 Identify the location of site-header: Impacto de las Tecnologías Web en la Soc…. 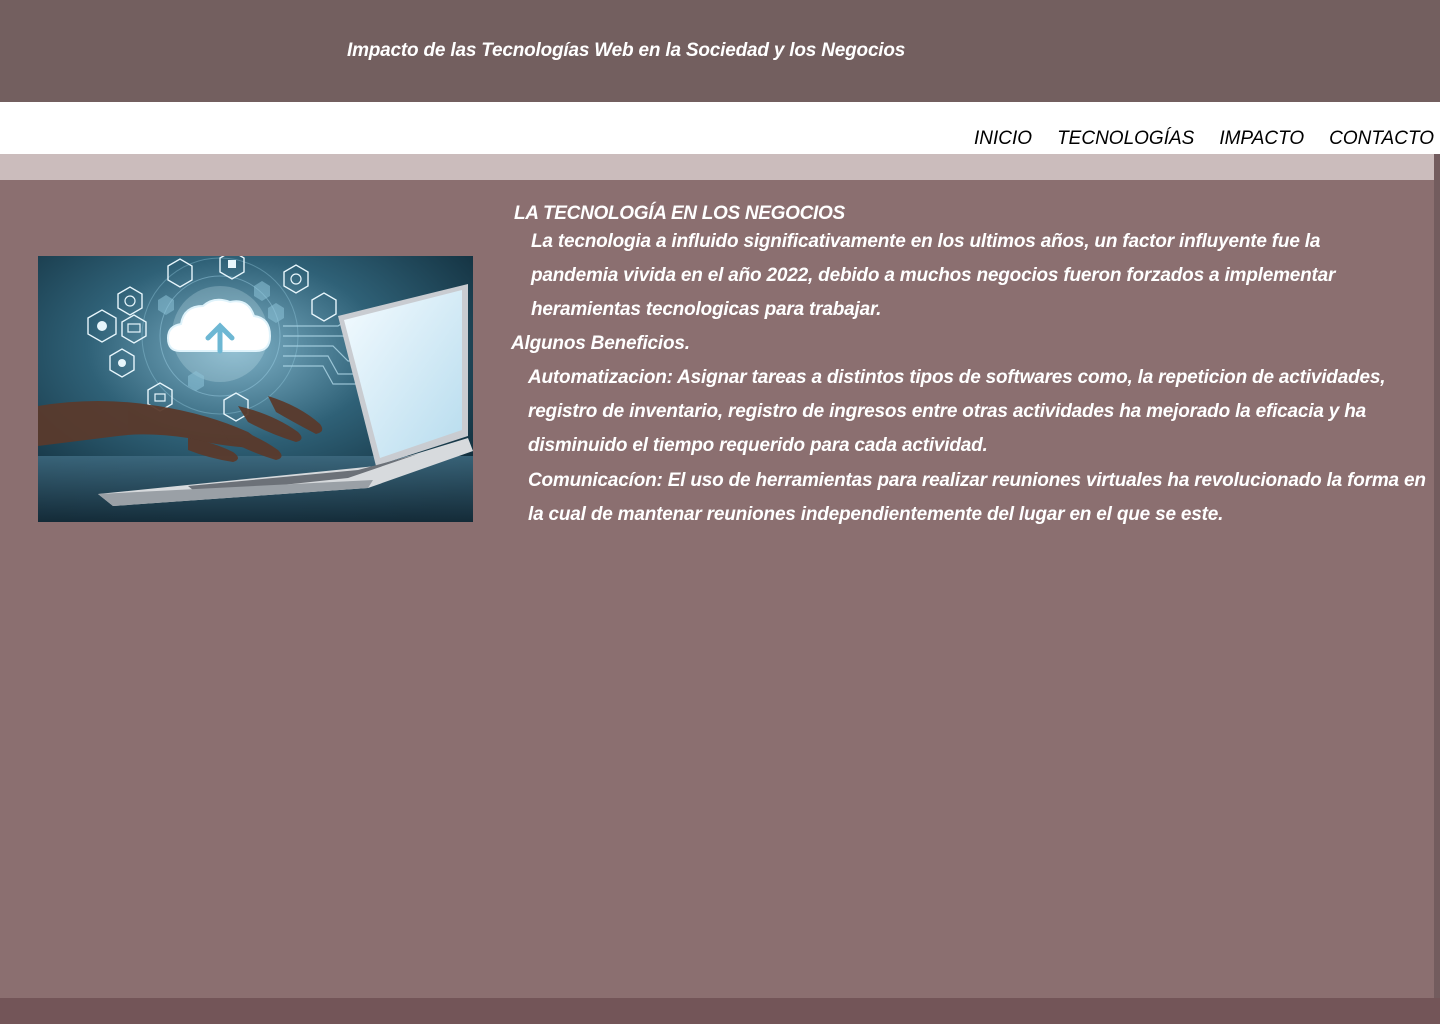
(720, 51).